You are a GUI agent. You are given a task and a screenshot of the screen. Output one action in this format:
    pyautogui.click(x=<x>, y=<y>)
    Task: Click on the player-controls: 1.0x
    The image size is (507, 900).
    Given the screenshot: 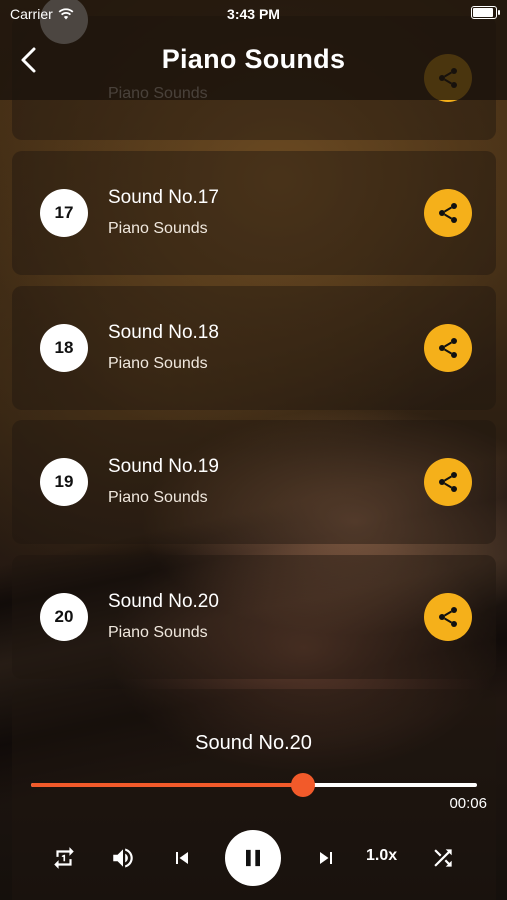 What is the action you would take?
    pyautogui.click(x=253, y=858)
    